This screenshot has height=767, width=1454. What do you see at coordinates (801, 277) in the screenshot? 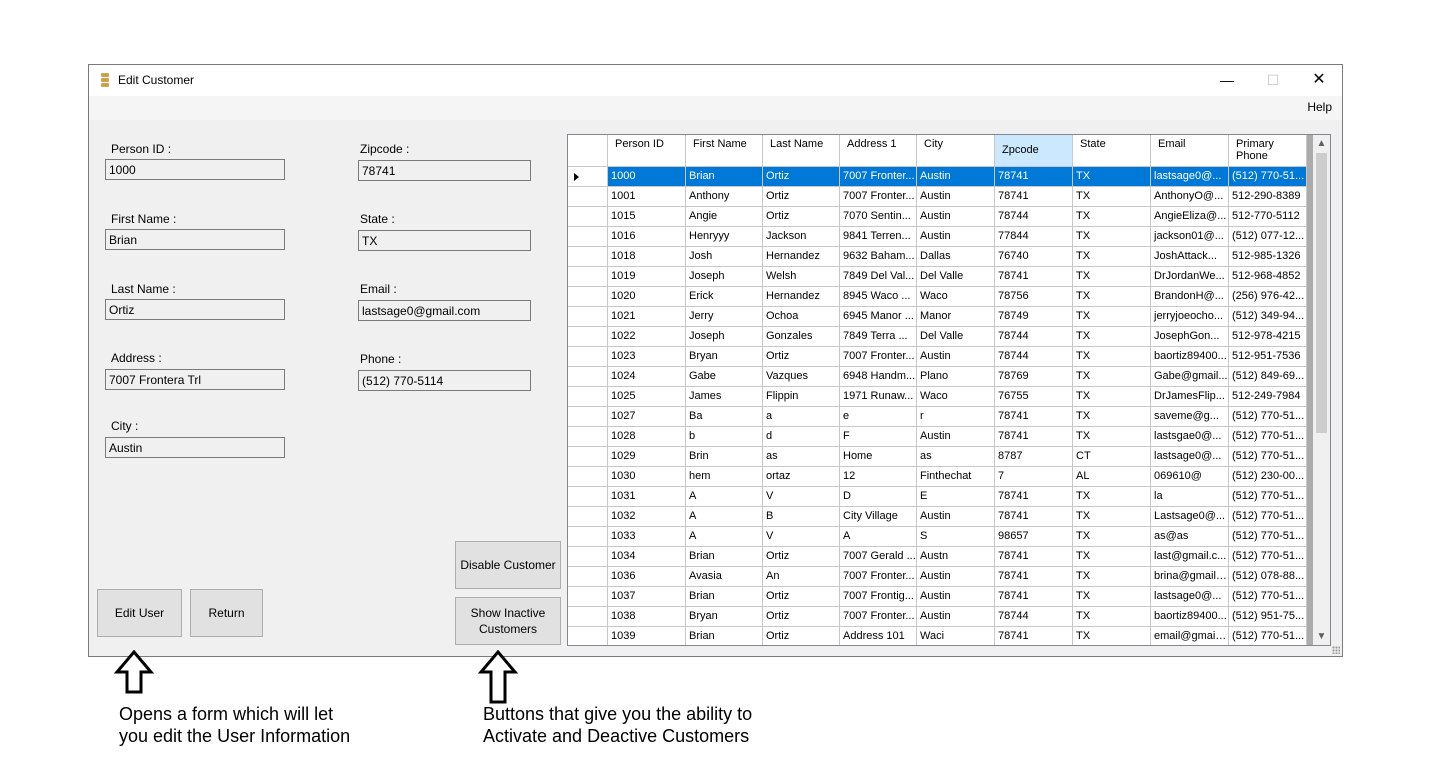
I see `cell-last: Welsh` at bounding box center [801, 277].